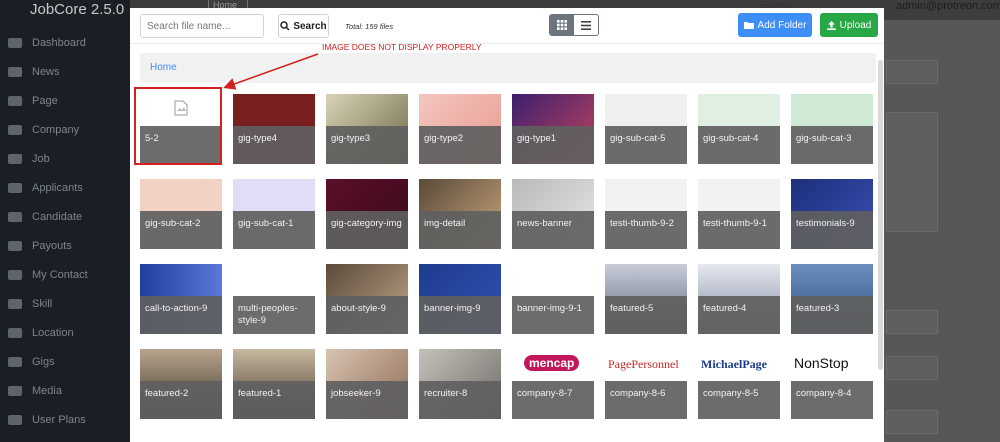 This screenshot has width=1000, height=442. What do you see at coordinates (45, 100) in the screenshot?
I see `sidebar-item-label: Page` at bounding box center [45, 100].